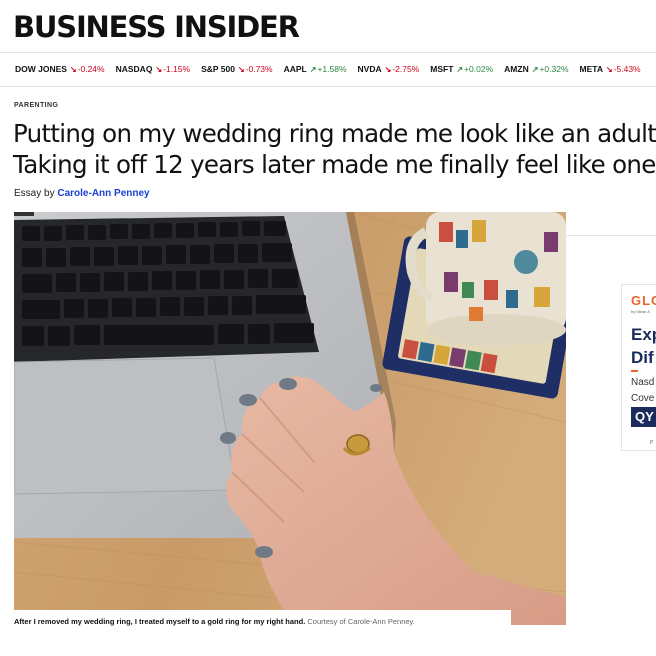 This screenshot has width=656, height=656. I want to click on ad-body-line-2: Cove, so click(643, 398).